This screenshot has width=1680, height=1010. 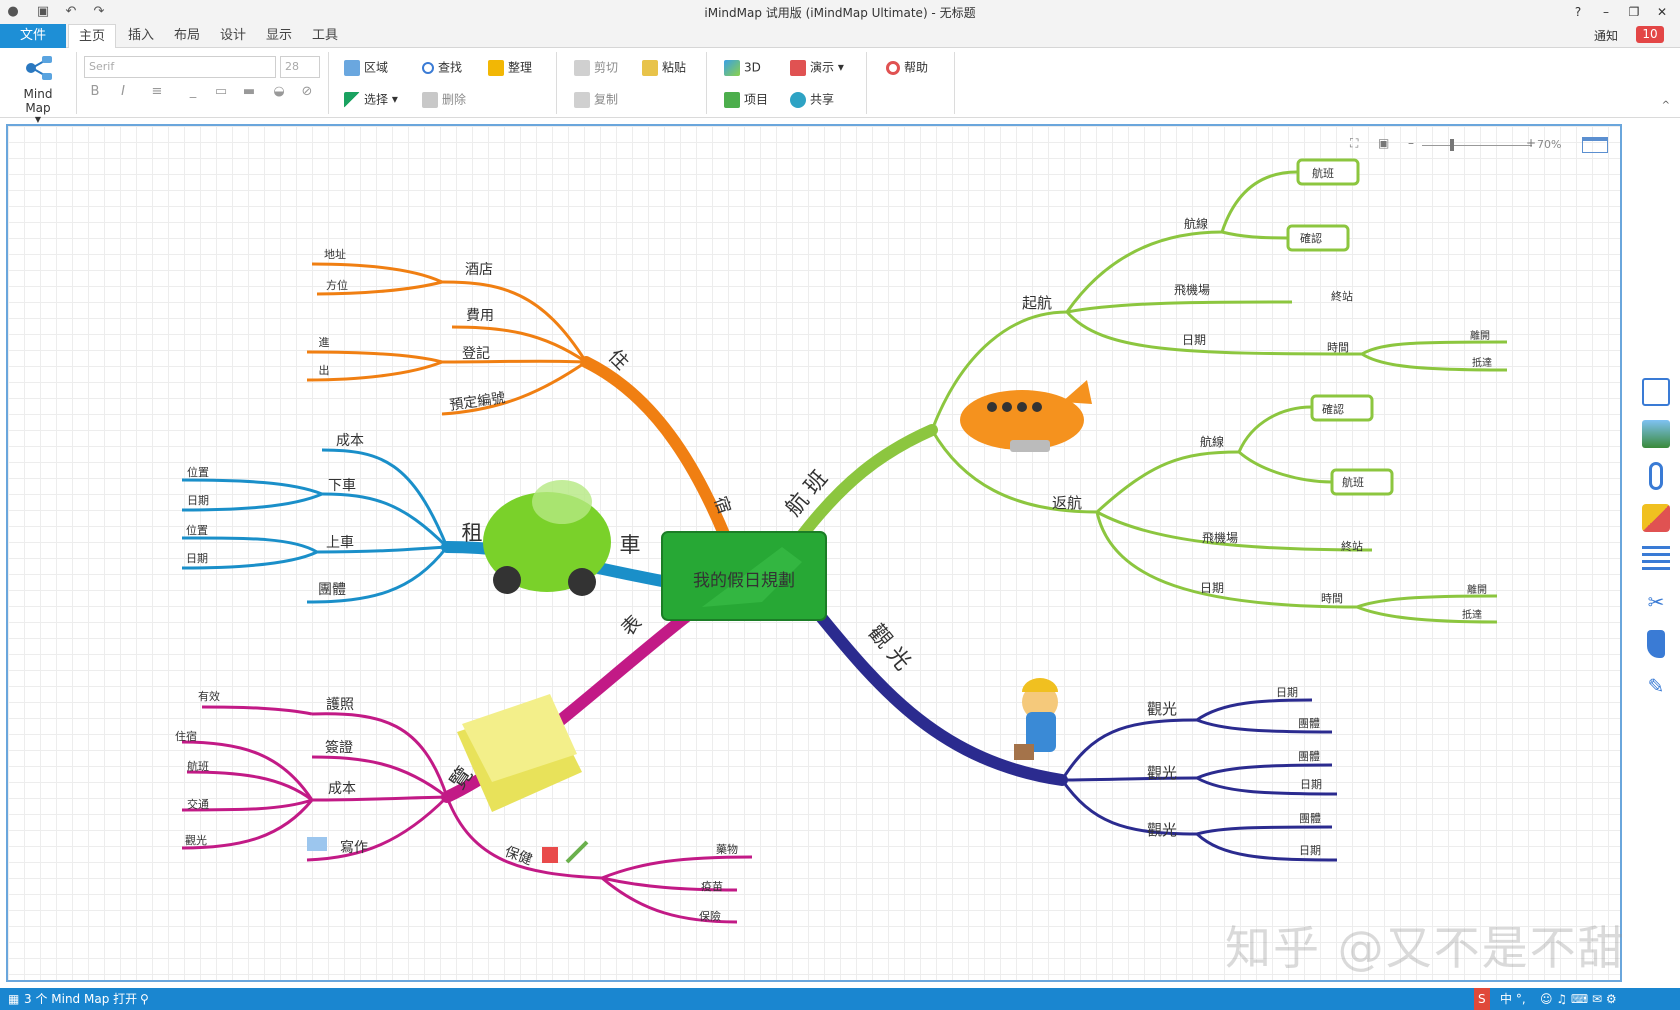 I want to click on car-date: 日期, so click(x=197, y=558).